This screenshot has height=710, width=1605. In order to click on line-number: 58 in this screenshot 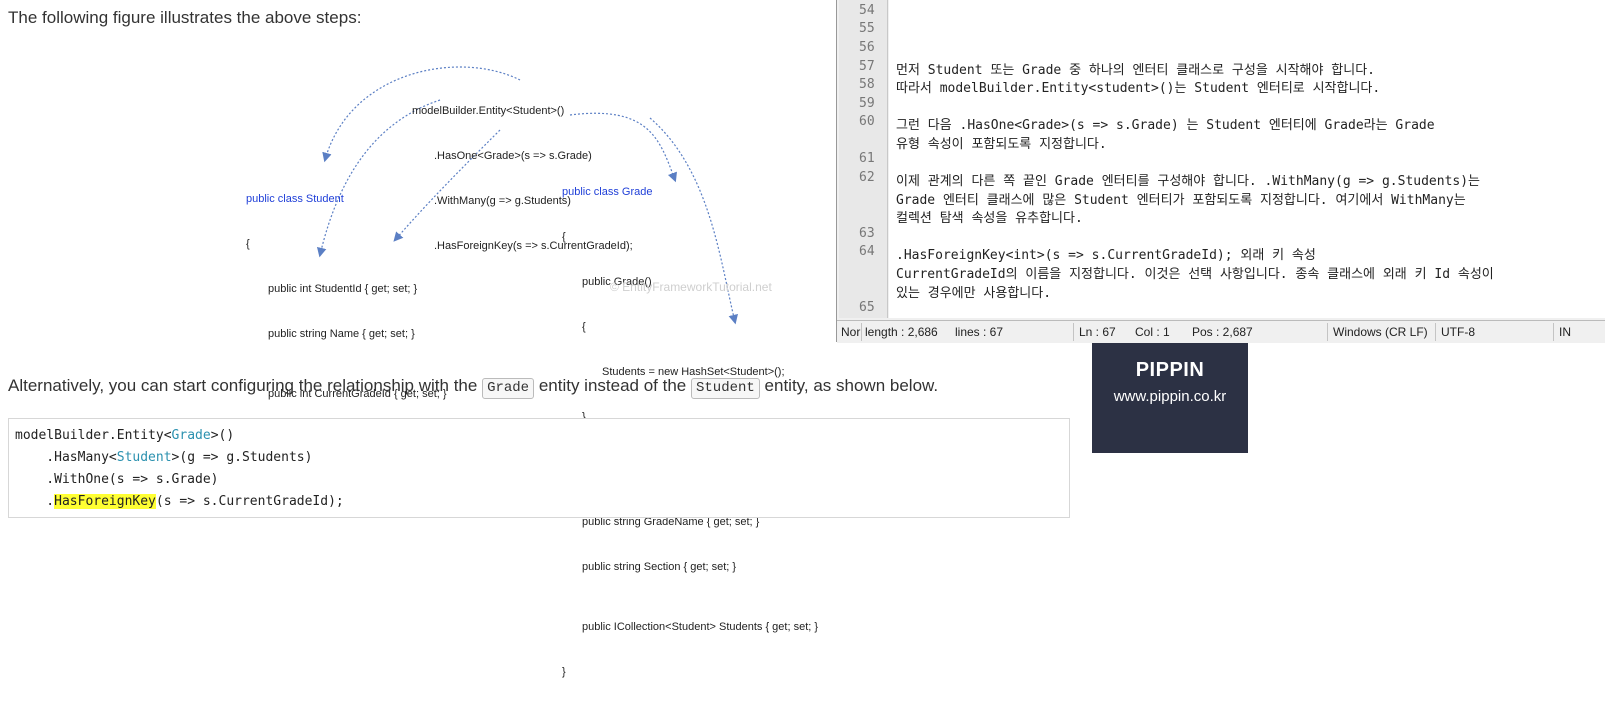, I will do `click(867, 84)`.